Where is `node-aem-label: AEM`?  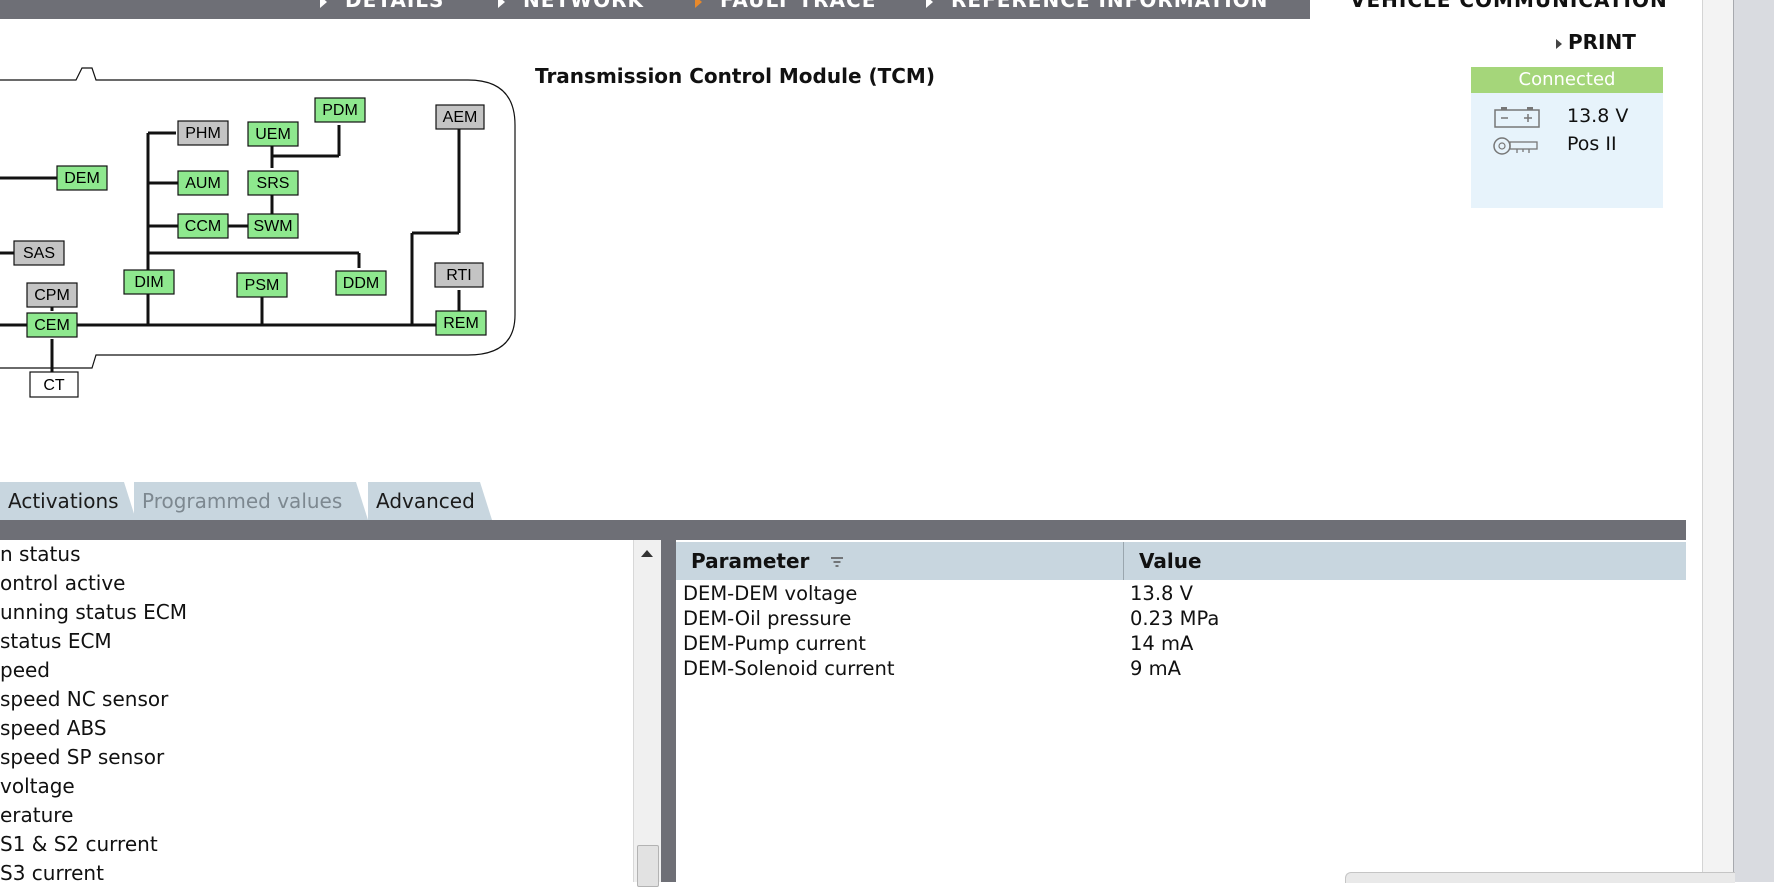 node-aem-label: AEM is located at coordinates (460, 117).